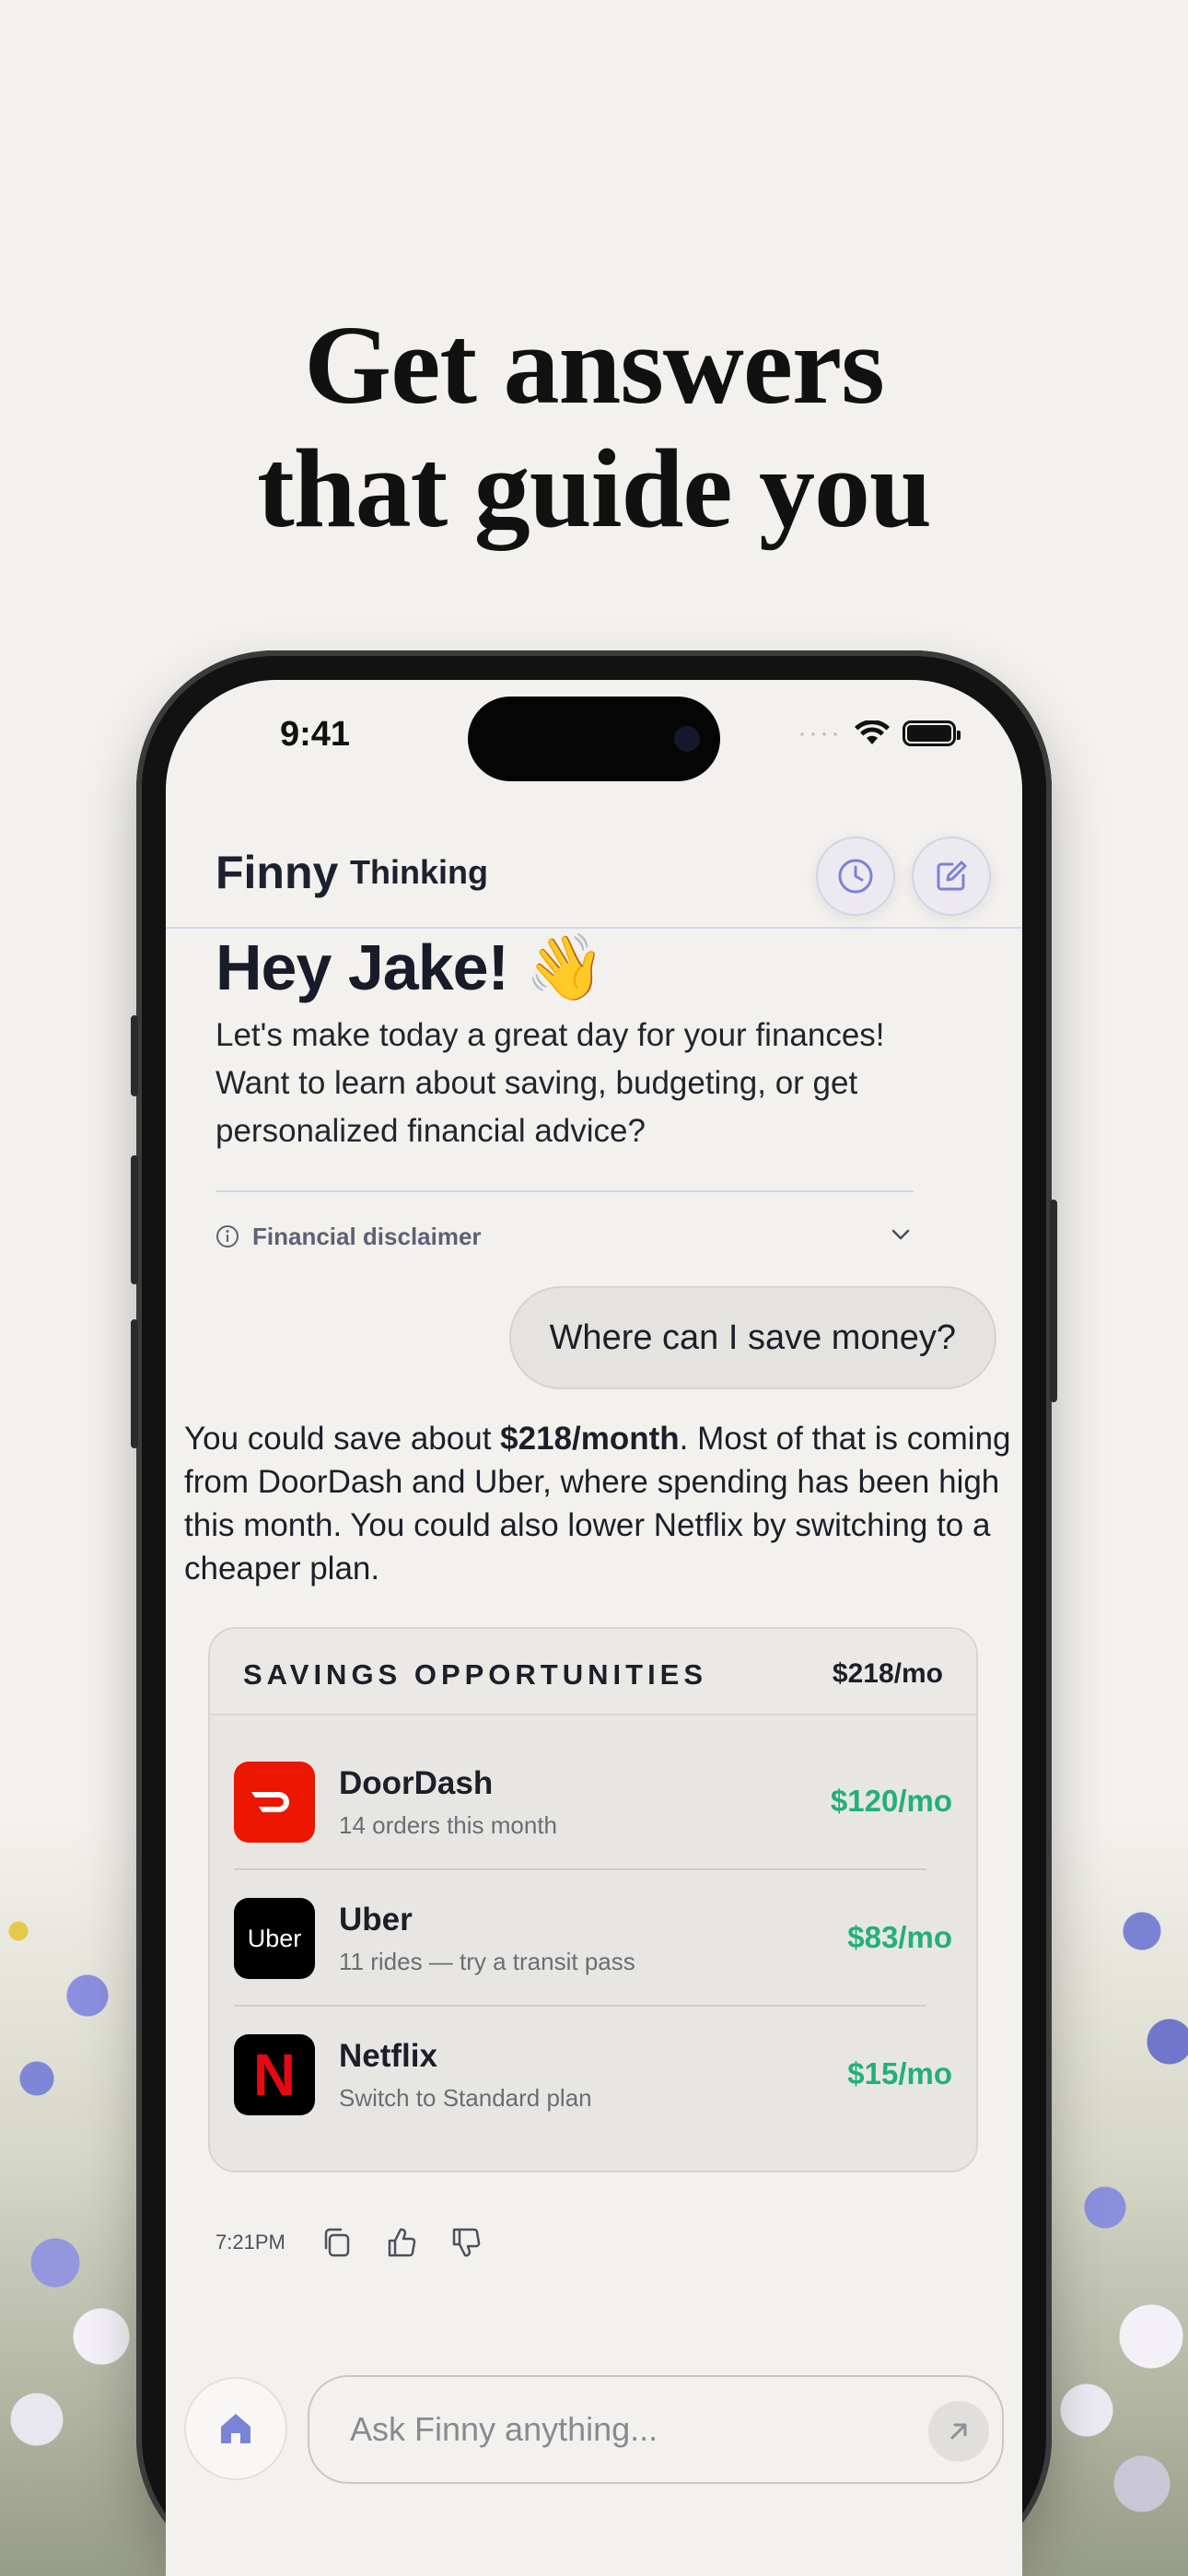  Describe the element at coordinates (594, 365) in the screenshot. I see `headline-line-1: Get answers` at that location.